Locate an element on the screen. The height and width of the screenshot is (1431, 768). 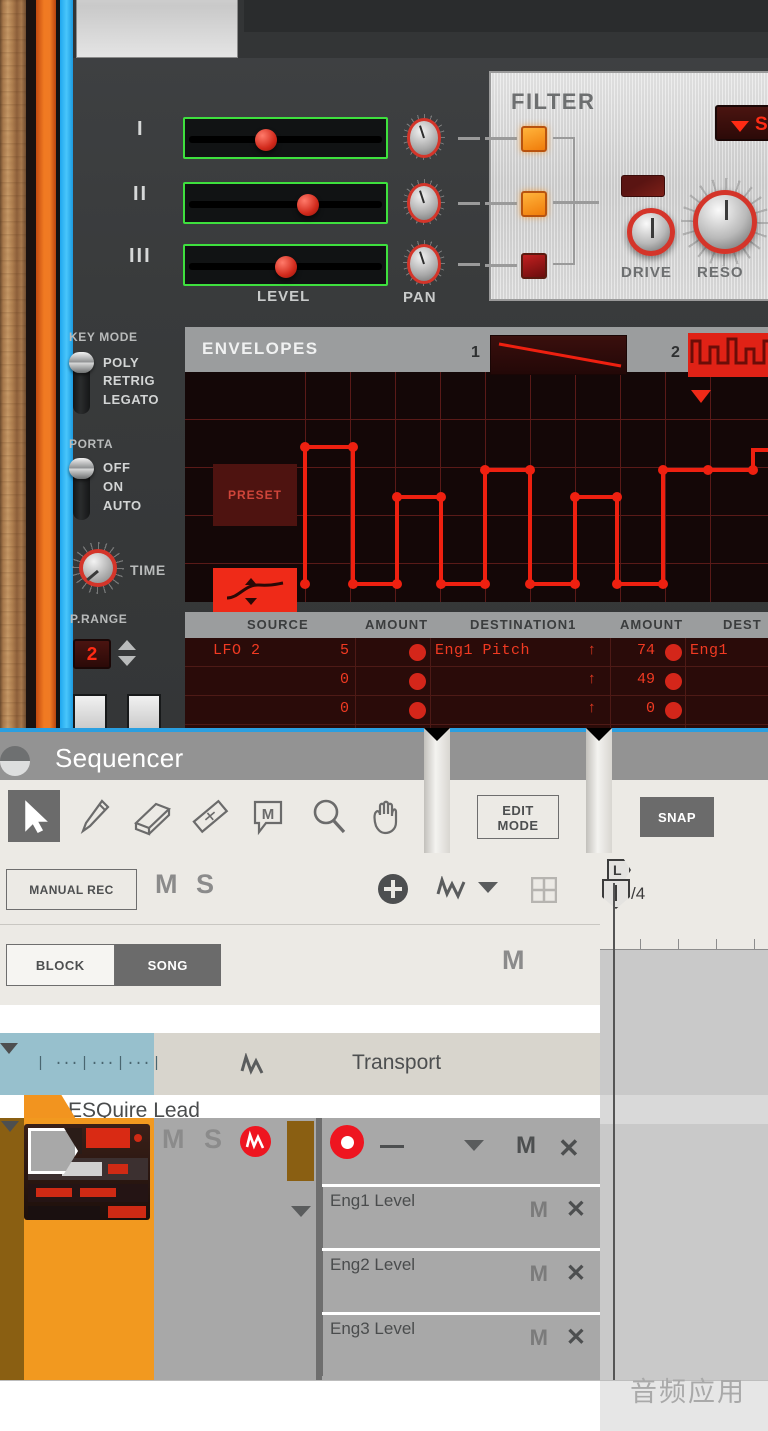
automation-lane-2: Eng2 Level M ✕ is located at coordinates (458, 1280).